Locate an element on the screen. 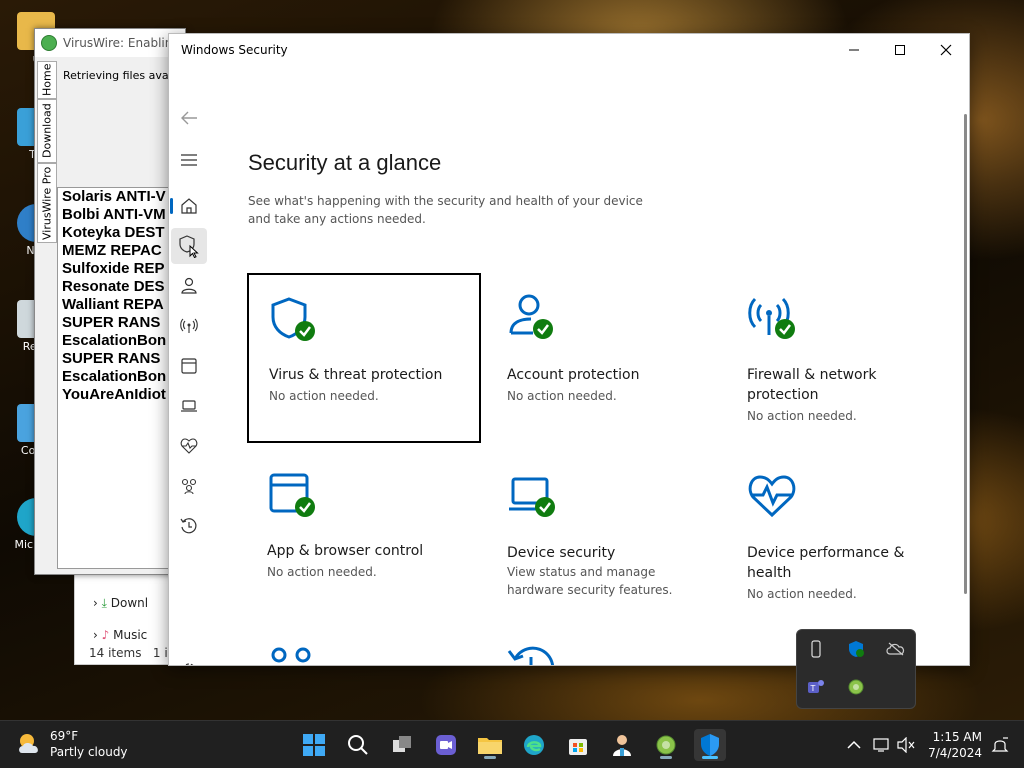 This screenshot has width=1024, height=768. list-item: Bolbi ANTI-VM is located at coordinates (121, 215).